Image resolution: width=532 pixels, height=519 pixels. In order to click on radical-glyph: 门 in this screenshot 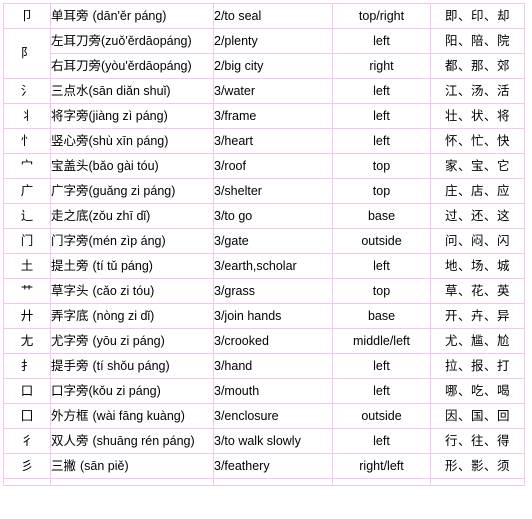, I will do `click(27, 240)`.